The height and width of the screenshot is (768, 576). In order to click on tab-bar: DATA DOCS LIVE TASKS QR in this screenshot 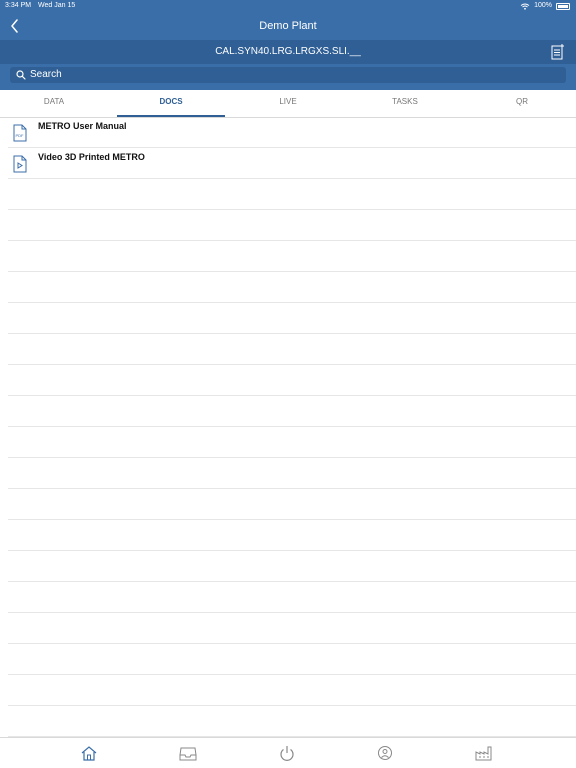, I will do `click(288, 104)`.